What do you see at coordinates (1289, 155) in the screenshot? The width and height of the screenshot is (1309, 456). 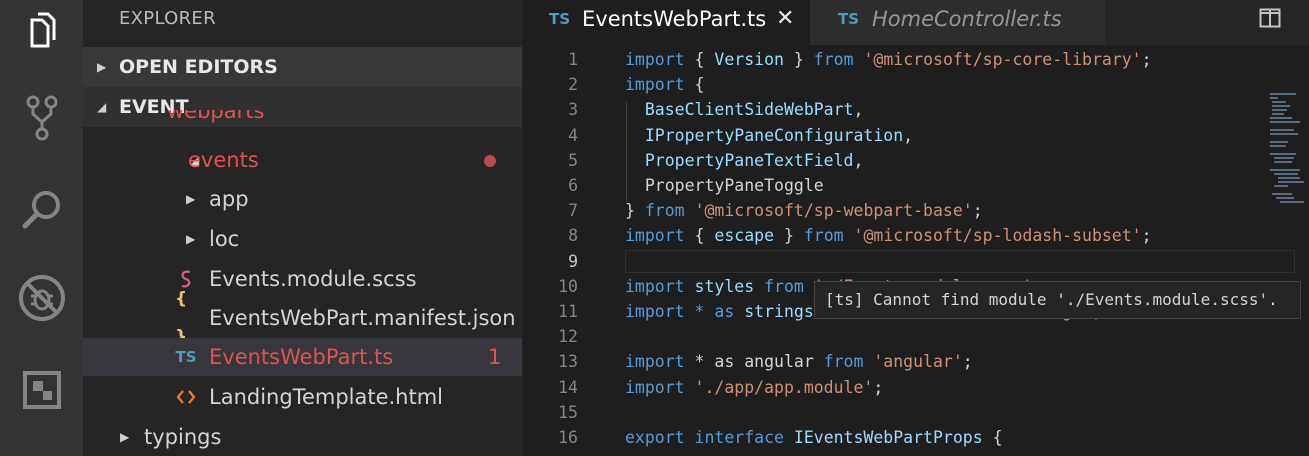 I see `minimap` at bounding box center [1289, 155].